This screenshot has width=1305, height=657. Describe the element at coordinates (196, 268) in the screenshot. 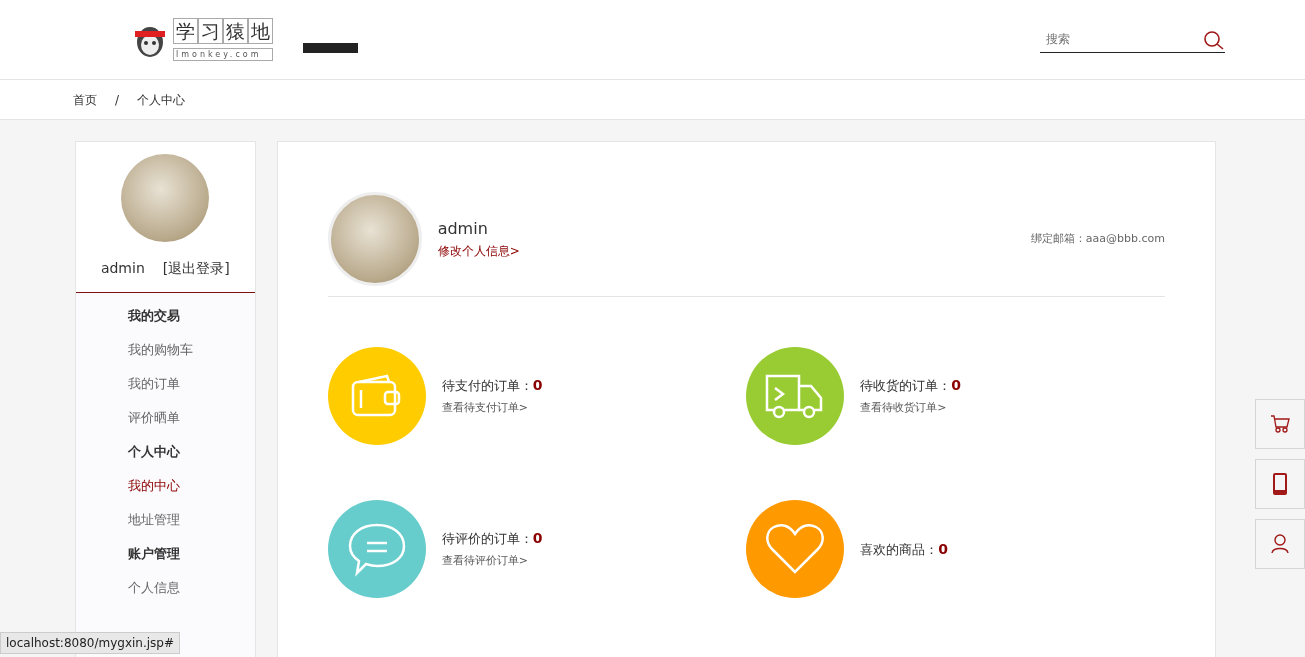

I see `logout-link: [退出登录]` at that location.